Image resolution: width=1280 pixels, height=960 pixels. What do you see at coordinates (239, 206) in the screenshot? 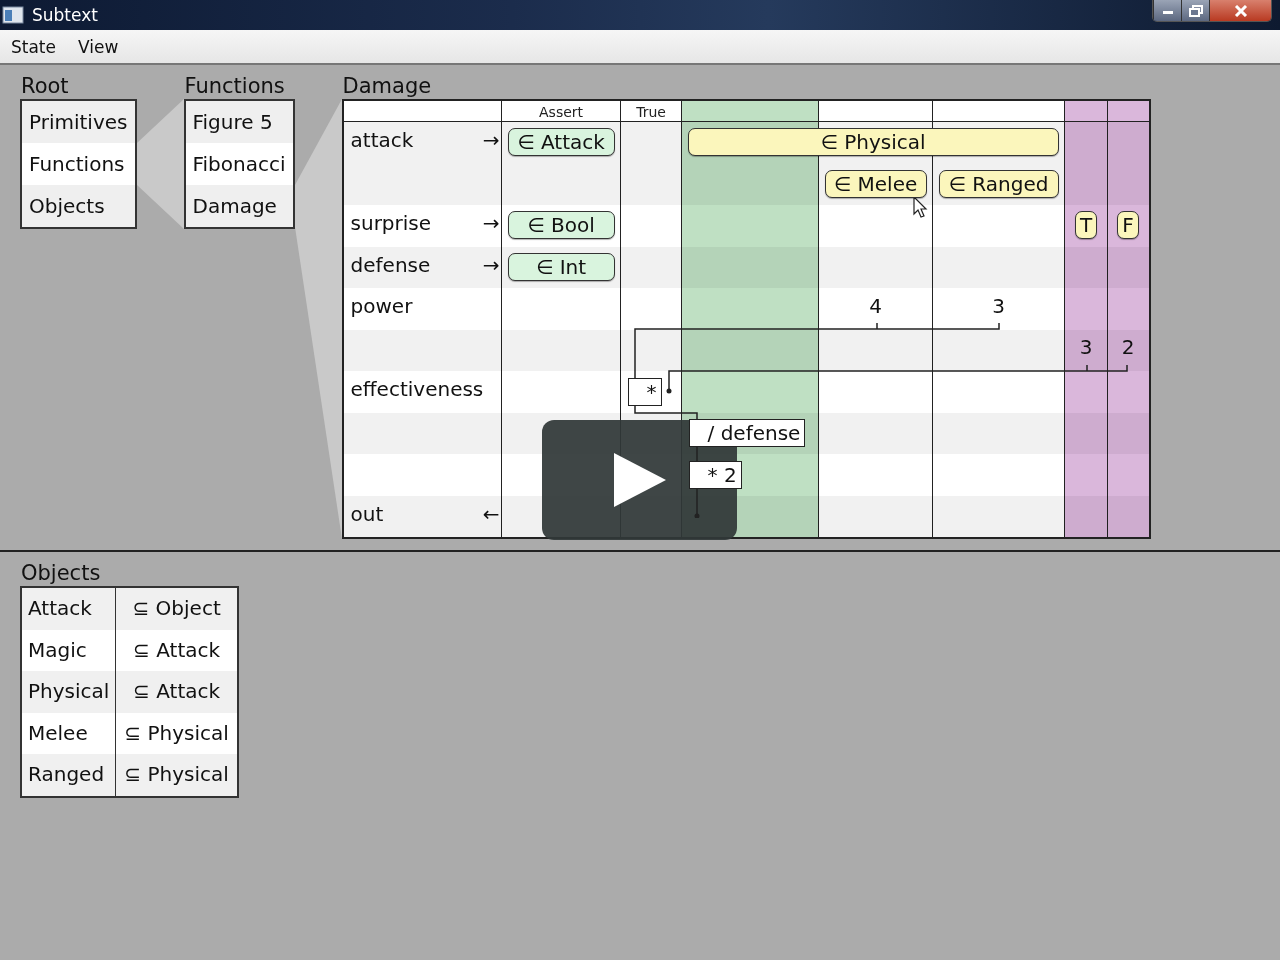
I see `list-item: Damage` at bounding box center [239, 206].